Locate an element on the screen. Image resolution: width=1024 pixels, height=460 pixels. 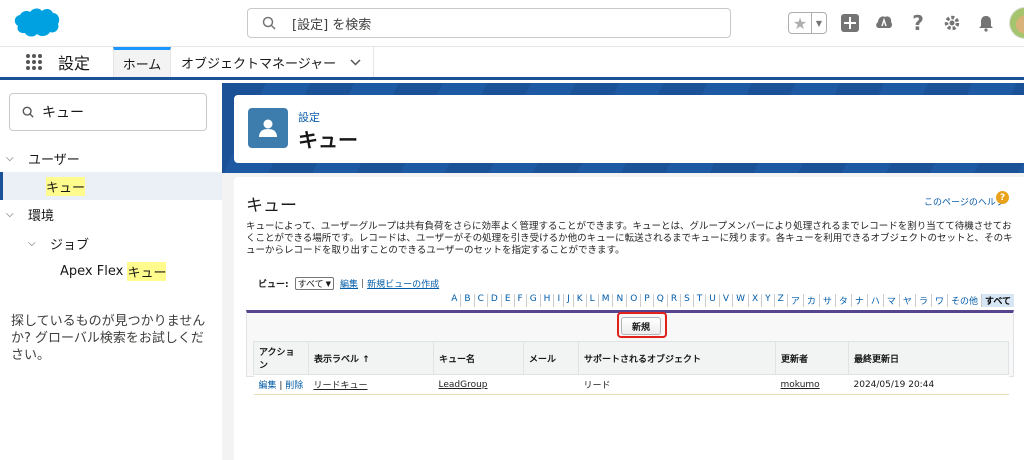
tree-item-environment: ⌵ 環境 is located at coordinates (111, 214).